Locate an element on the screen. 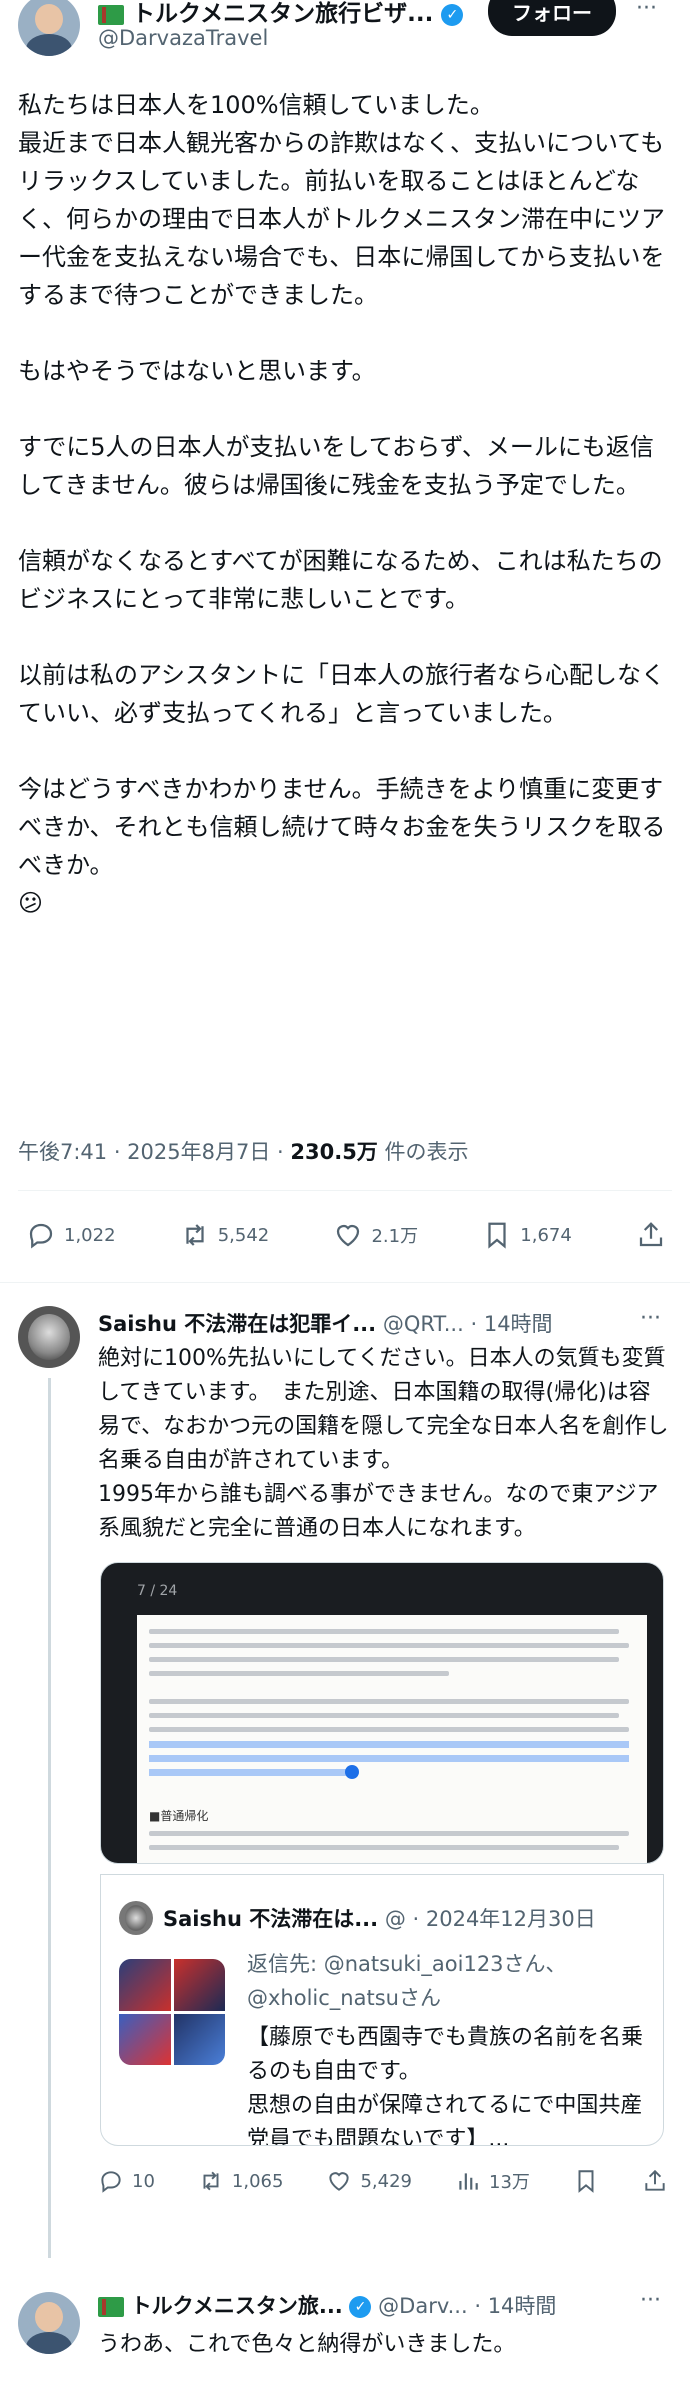  reply2-author-avatar is located at coordinates (49, 2323).